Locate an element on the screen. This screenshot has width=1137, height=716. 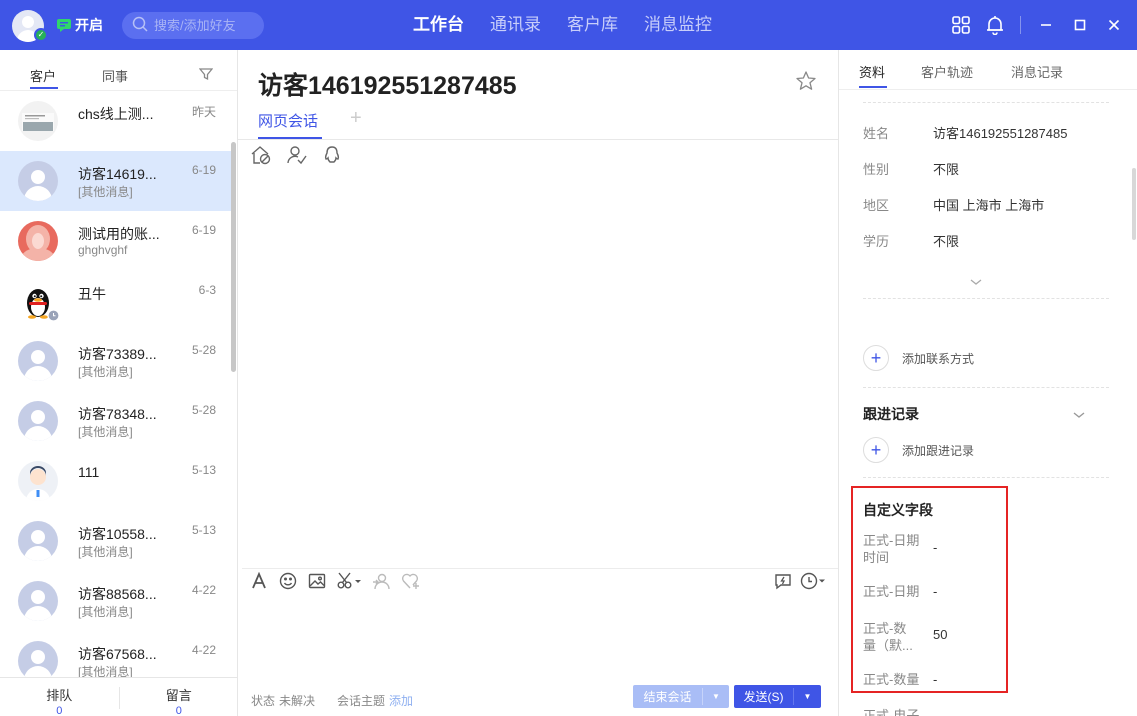
tab-customer-track: 客户轨迹 is located at coordinates (947, 71).